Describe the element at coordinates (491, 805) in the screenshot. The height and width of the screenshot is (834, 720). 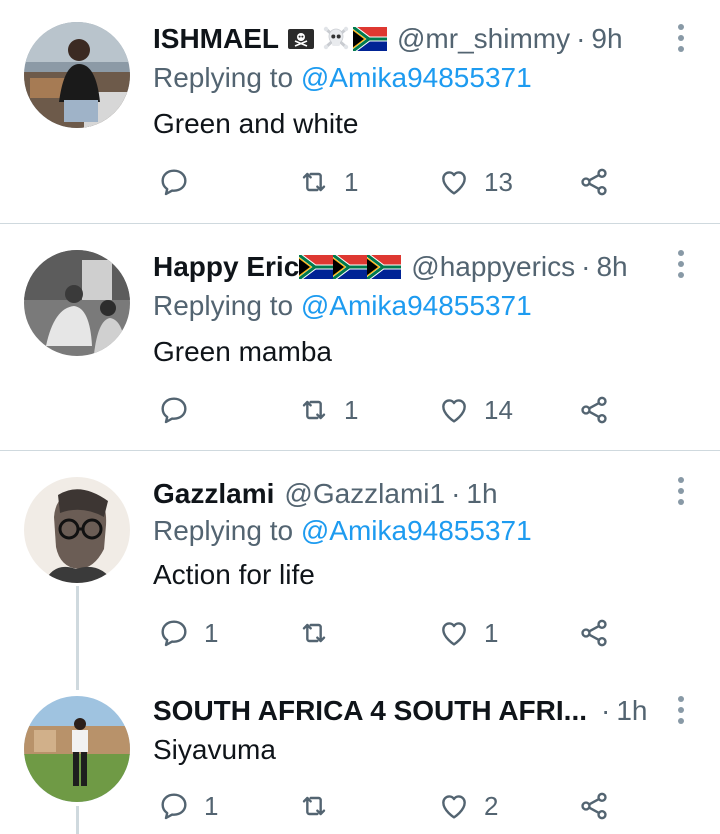
I see `like-count: 2` at that location.